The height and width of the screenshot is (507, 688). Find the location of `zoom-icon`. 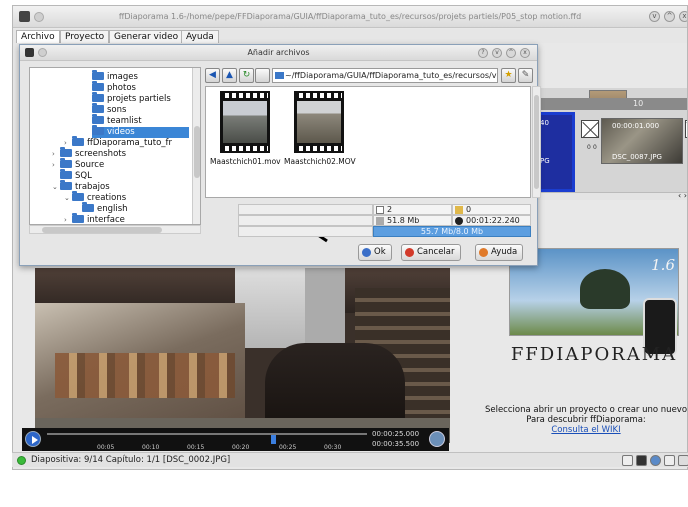

zoom-icon is located at coordinates (669, 460).